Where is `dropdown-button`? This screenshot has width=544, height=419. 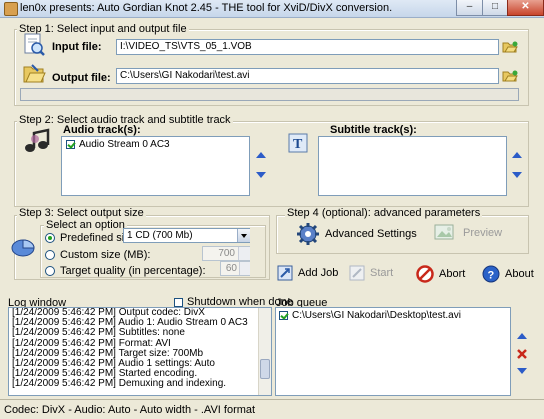 dropdown-button is located at coordinates (243, 235).